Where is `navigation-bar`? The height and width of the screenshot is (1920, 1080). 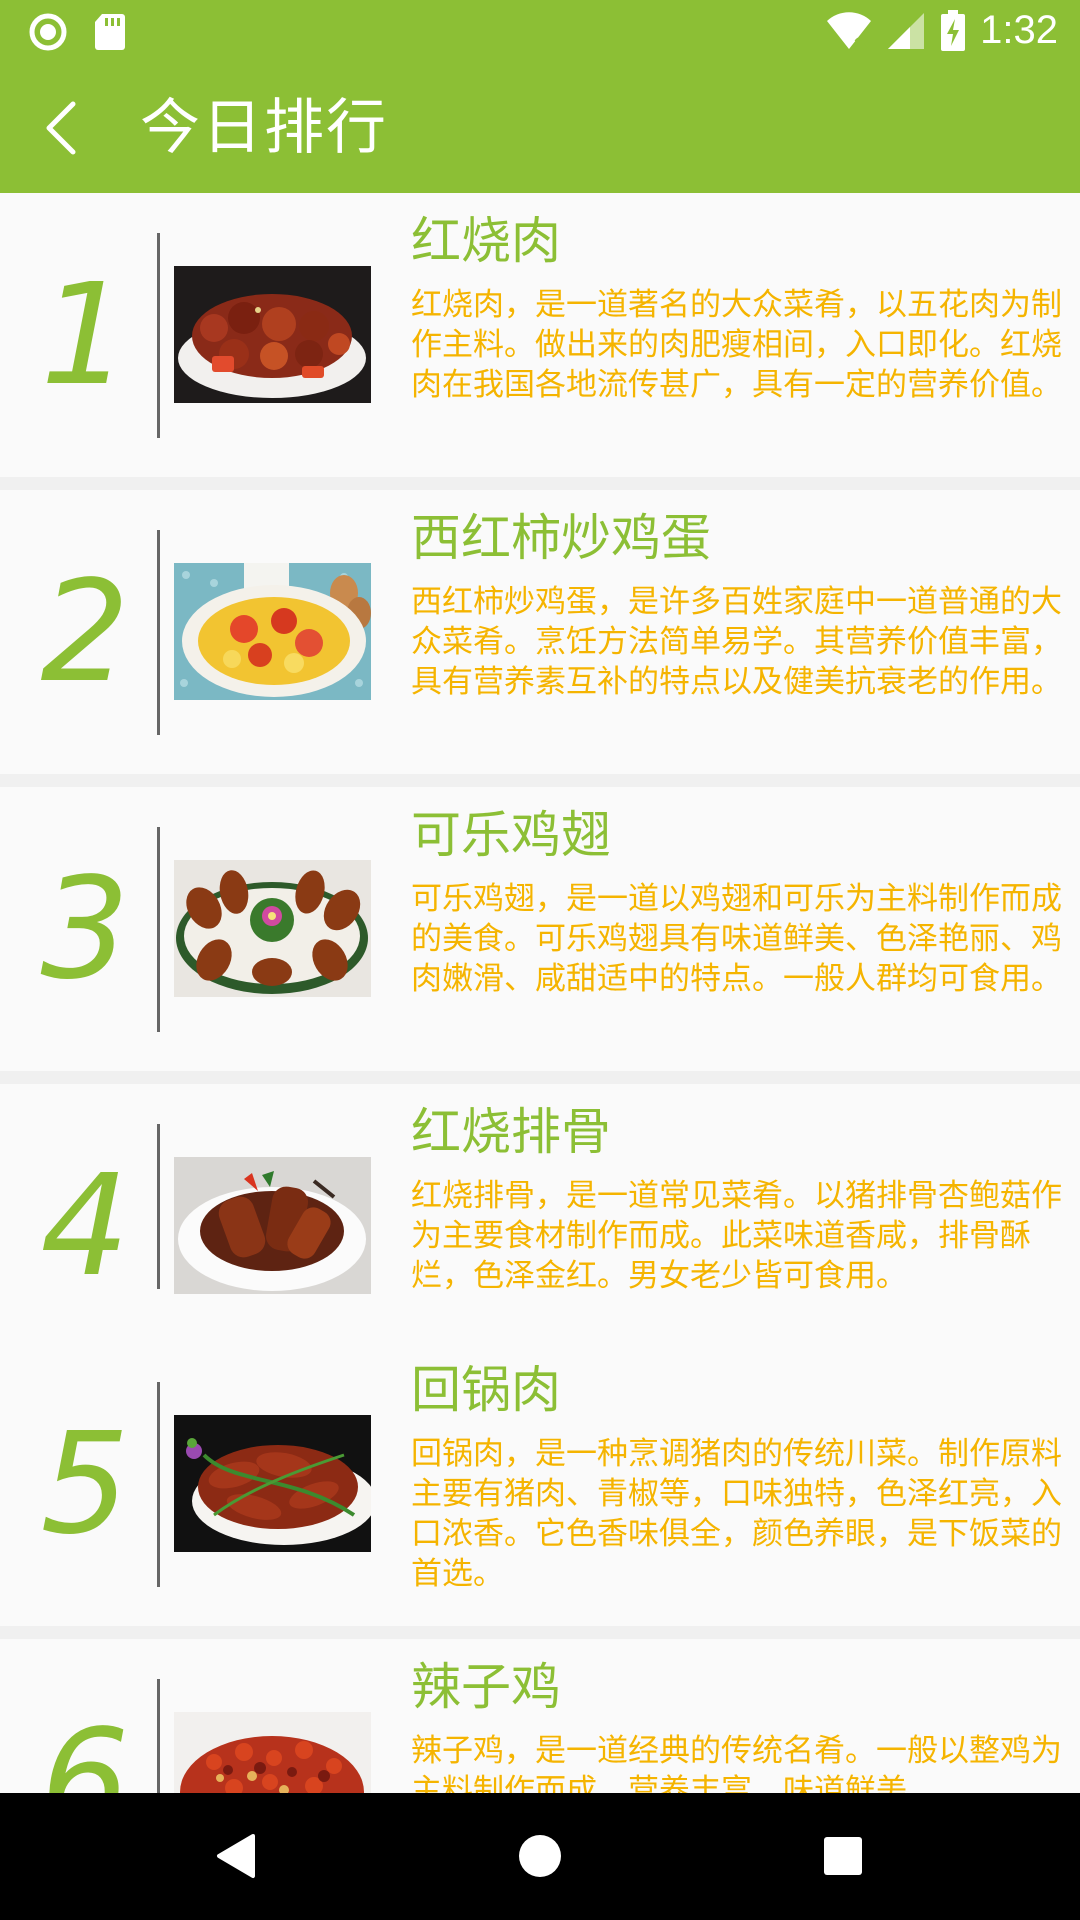
navigation-bar is located at coordinates (540, 1856).